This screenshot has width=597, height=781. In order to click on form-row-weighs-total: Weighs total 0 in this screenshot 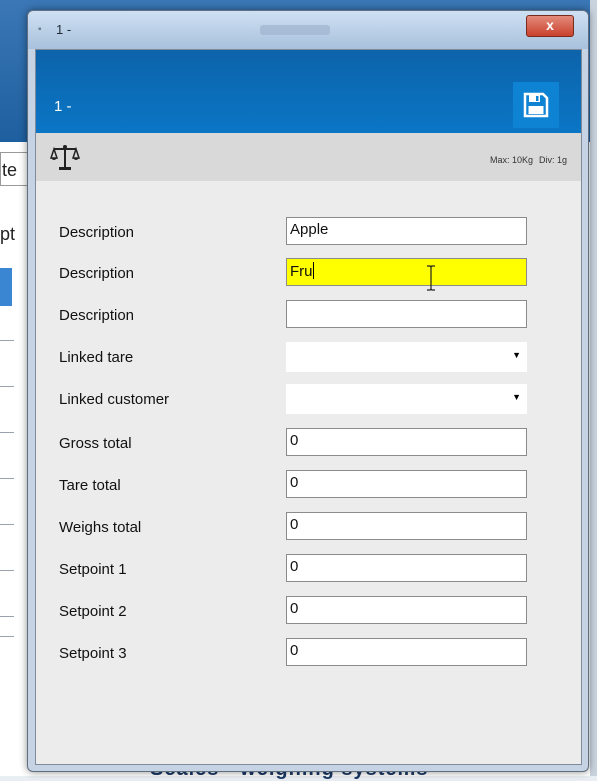, I will do `click(308, 527)`.